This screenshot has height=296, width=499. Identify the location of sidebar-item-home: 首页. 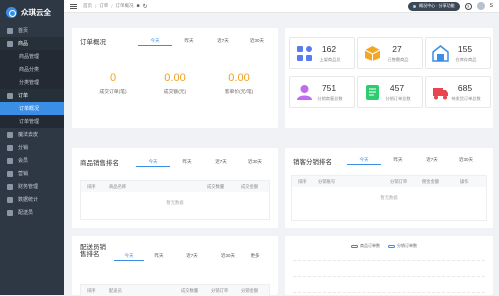
(32, 30).